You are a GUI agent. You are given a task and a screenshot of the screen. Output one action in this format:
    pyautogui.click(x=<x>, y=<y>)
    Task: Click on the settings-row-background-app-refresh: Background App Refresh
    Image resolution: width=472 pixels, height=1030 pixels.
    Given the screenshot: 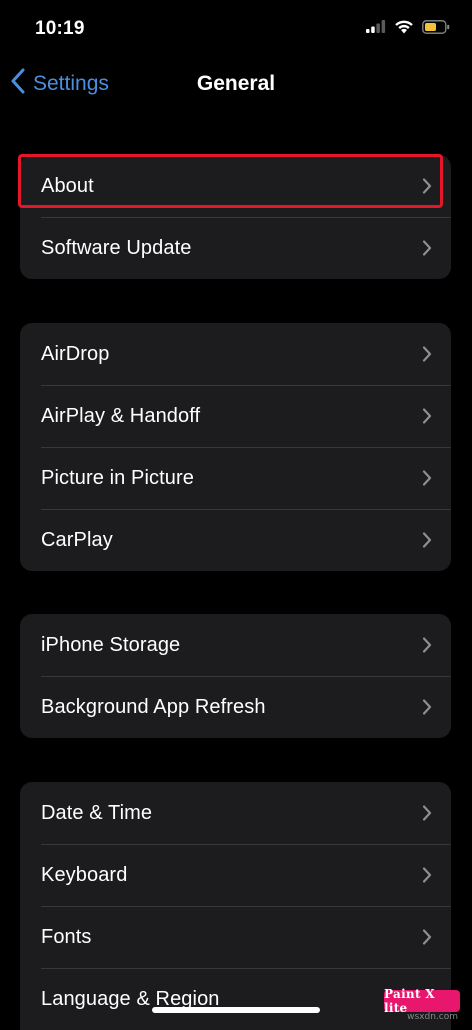 What is the action you would take?
    pyautogui.click(x=235, y=707)
    